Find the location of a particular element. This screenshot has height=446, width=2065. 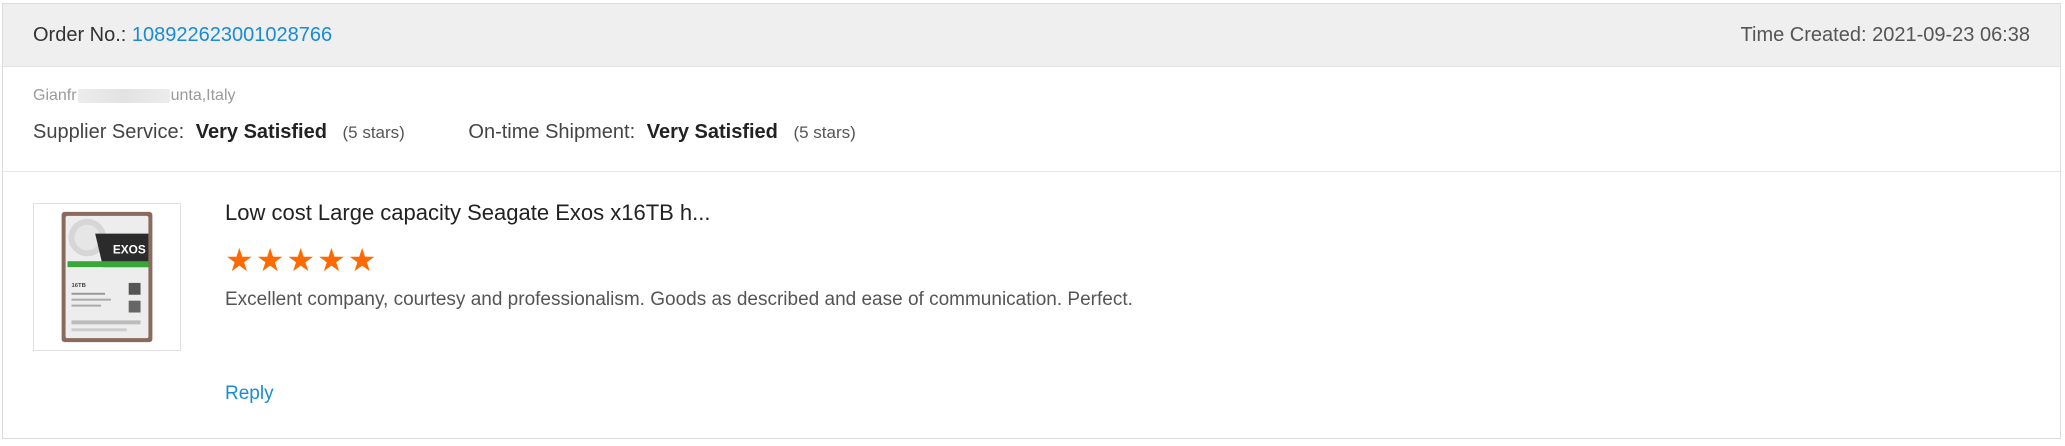

product-thumbnail: EXOS 16TB is located at coordinates (107, 277).